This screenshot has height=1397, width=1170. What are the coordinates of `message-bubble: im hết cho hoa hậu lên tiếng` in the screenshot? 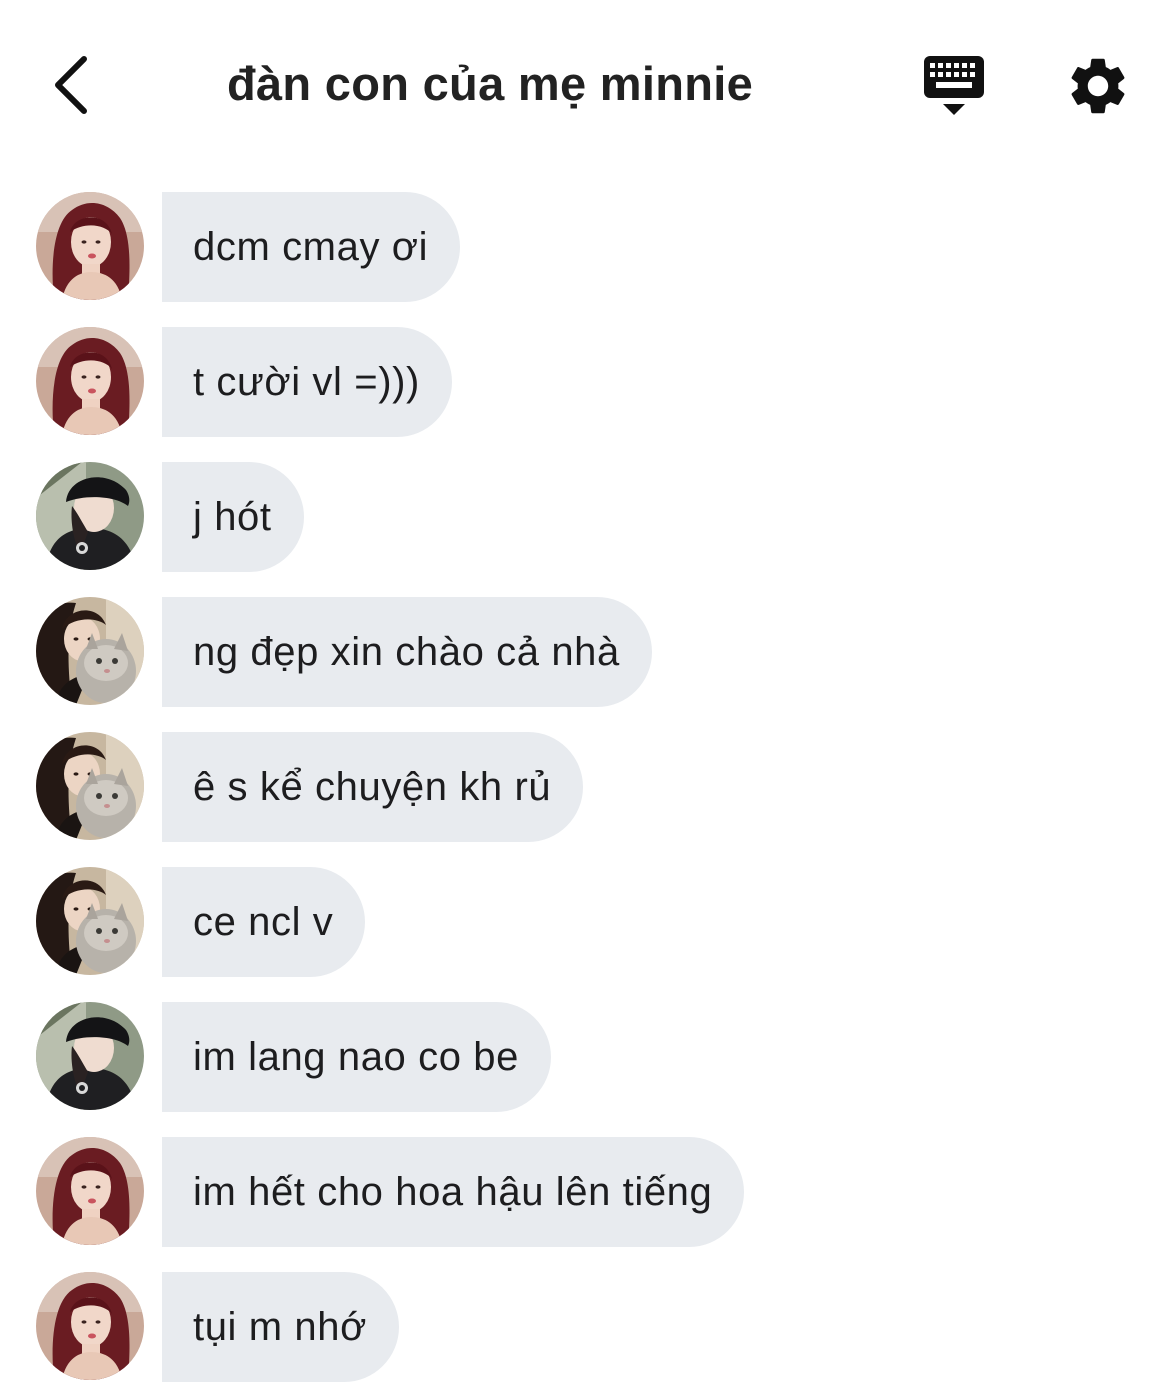 It's located at (453, 1192).